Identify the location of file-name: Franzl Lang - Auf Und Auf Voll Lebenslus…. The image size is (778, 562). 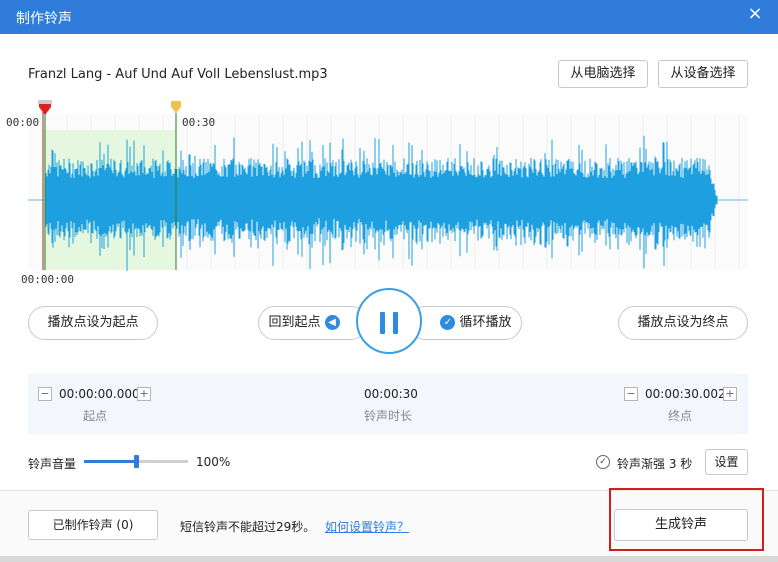
(178, 74).